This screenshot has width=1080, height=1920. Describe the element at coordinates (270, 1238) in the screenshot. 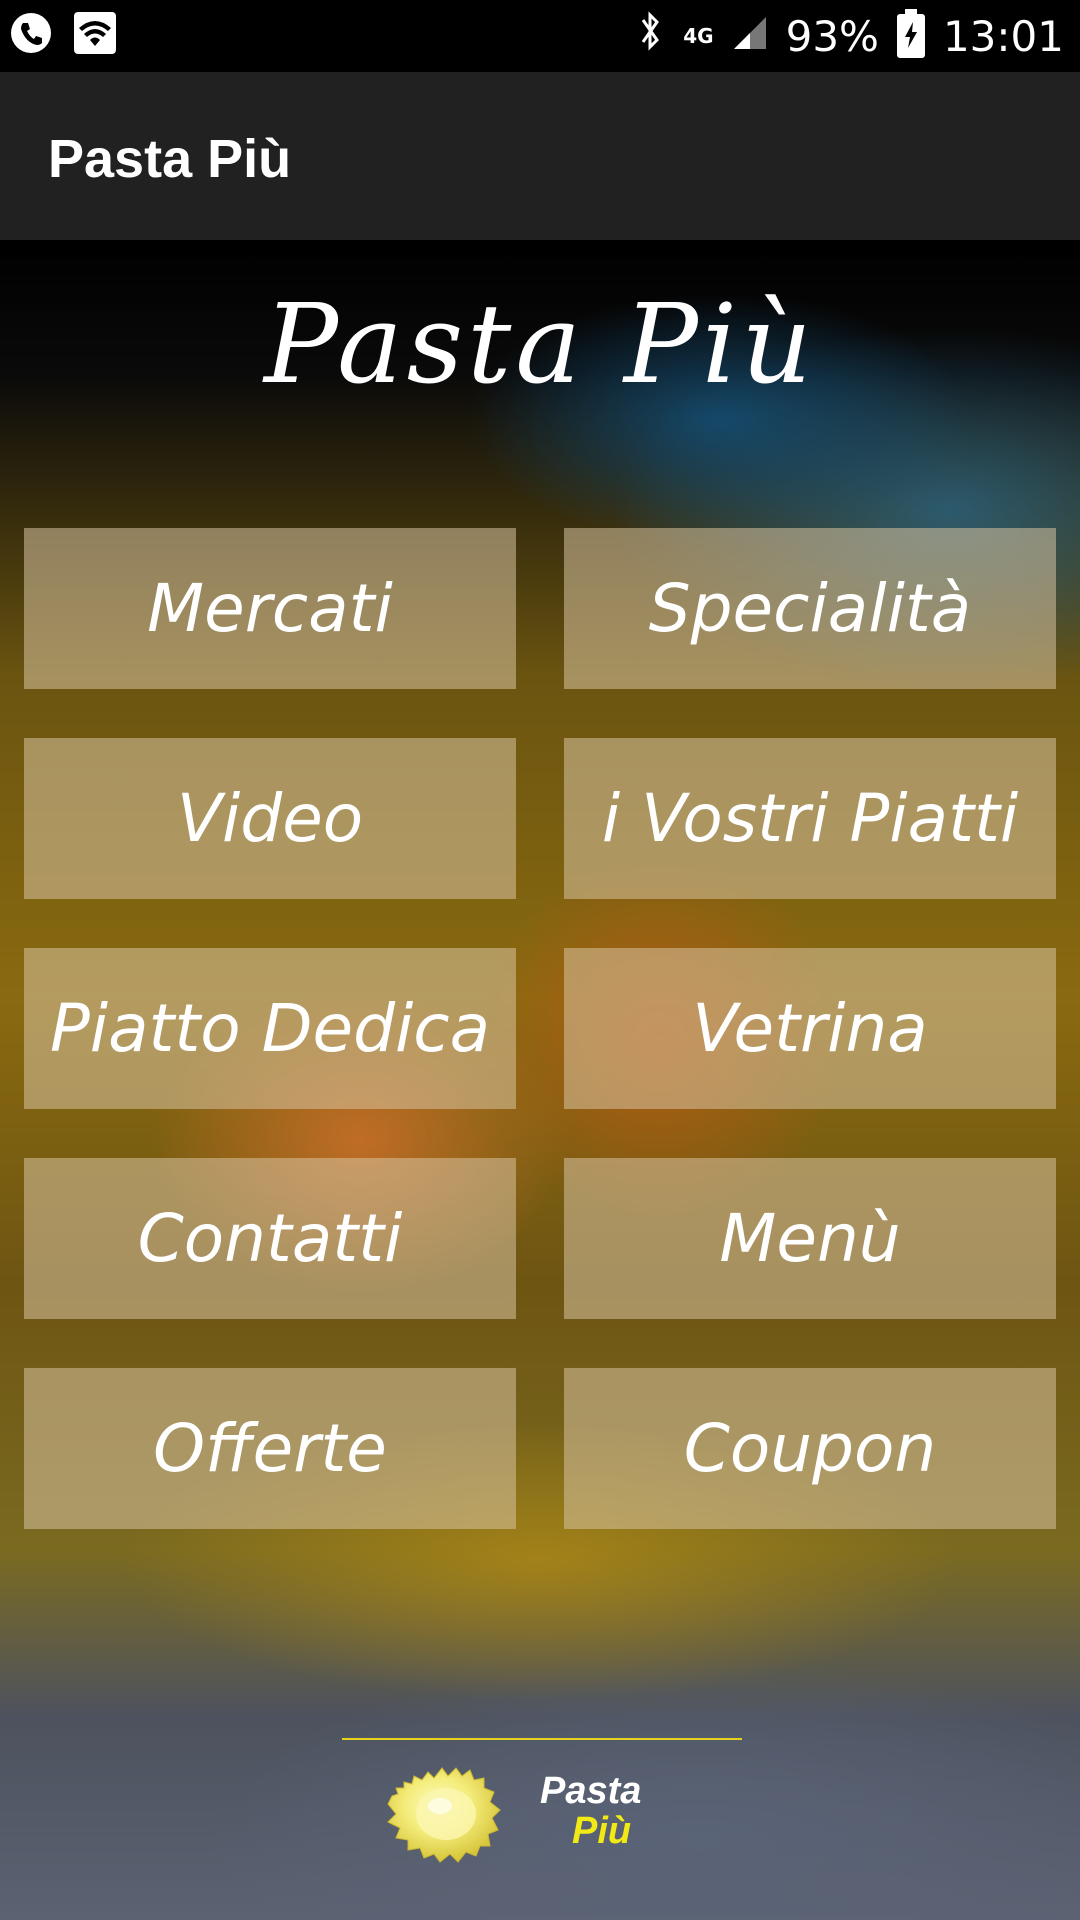

I see `menu-button-contatti: Contatti` at that location.